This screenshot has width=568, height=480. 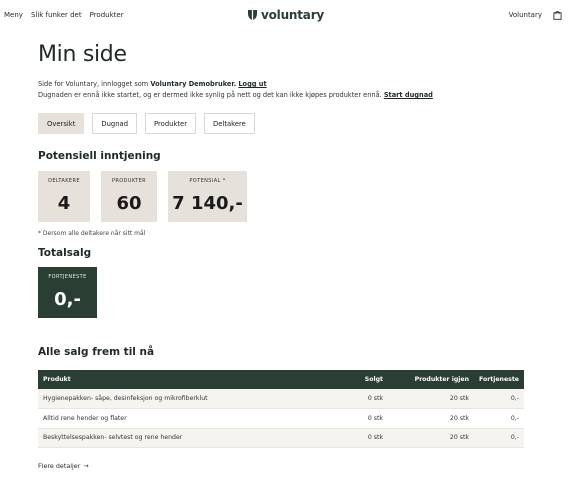 I want to click on nav-left: Meny Slik funker det Produkter, so click(x=64, y=15).